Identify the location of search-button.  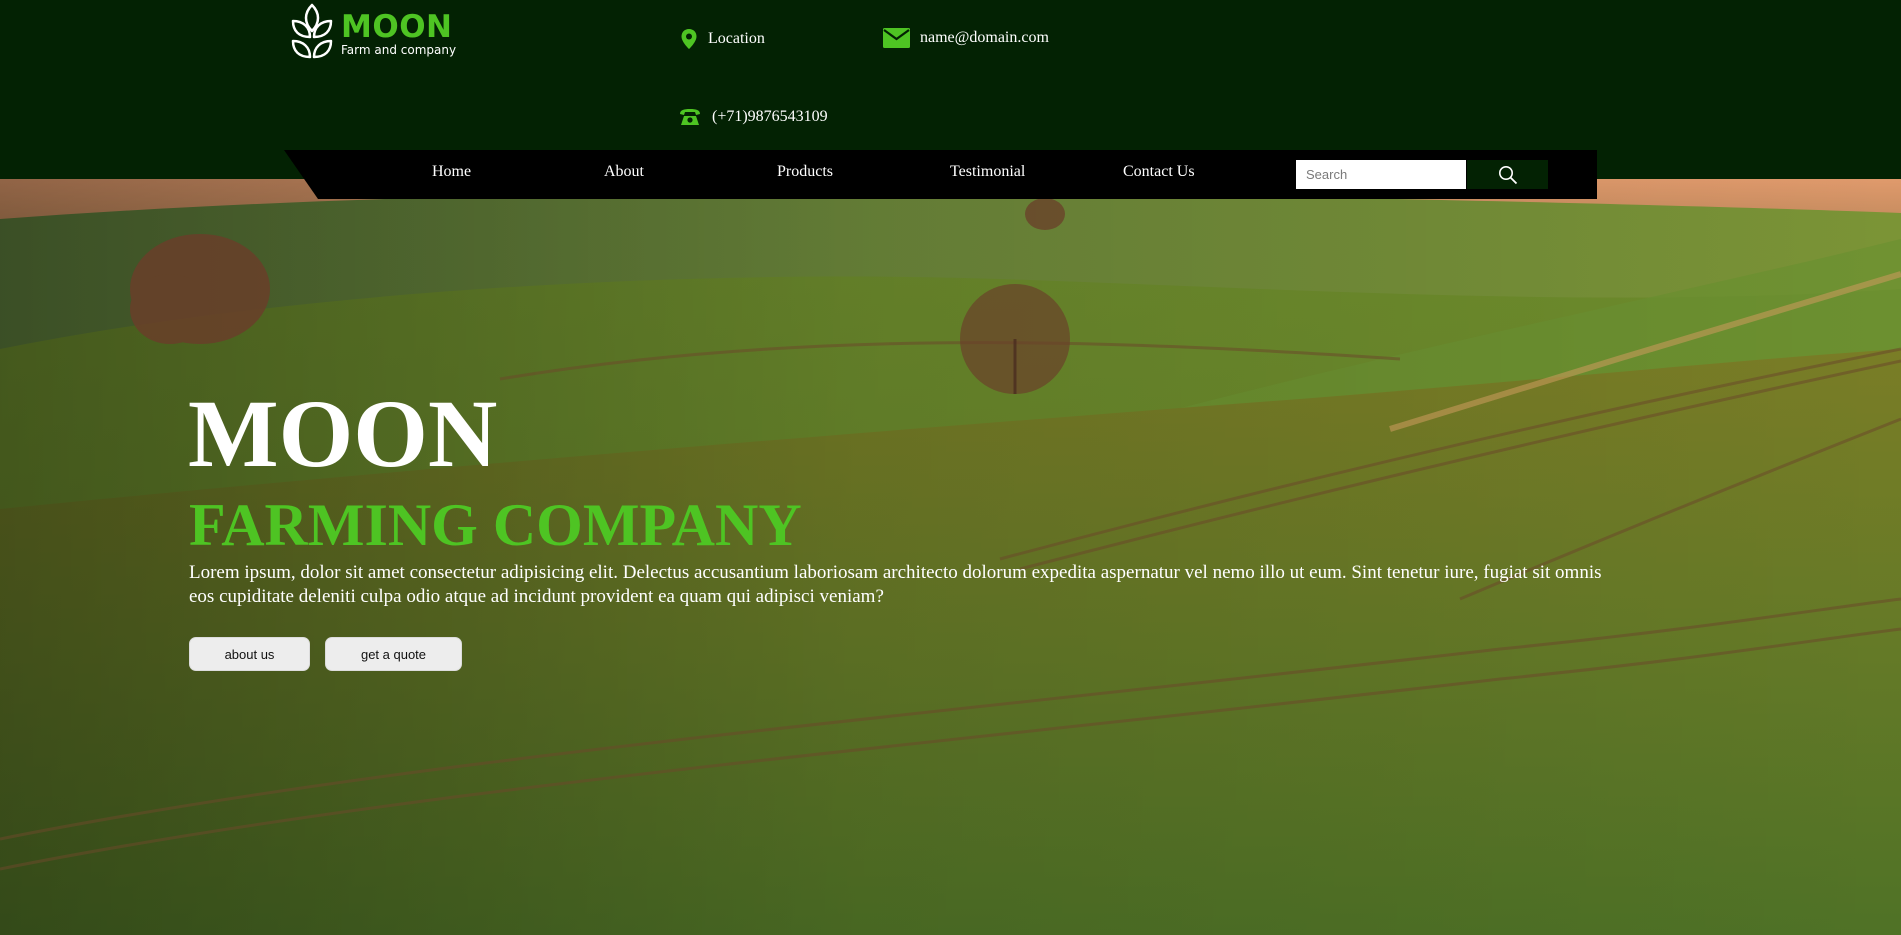
(1507, 174).